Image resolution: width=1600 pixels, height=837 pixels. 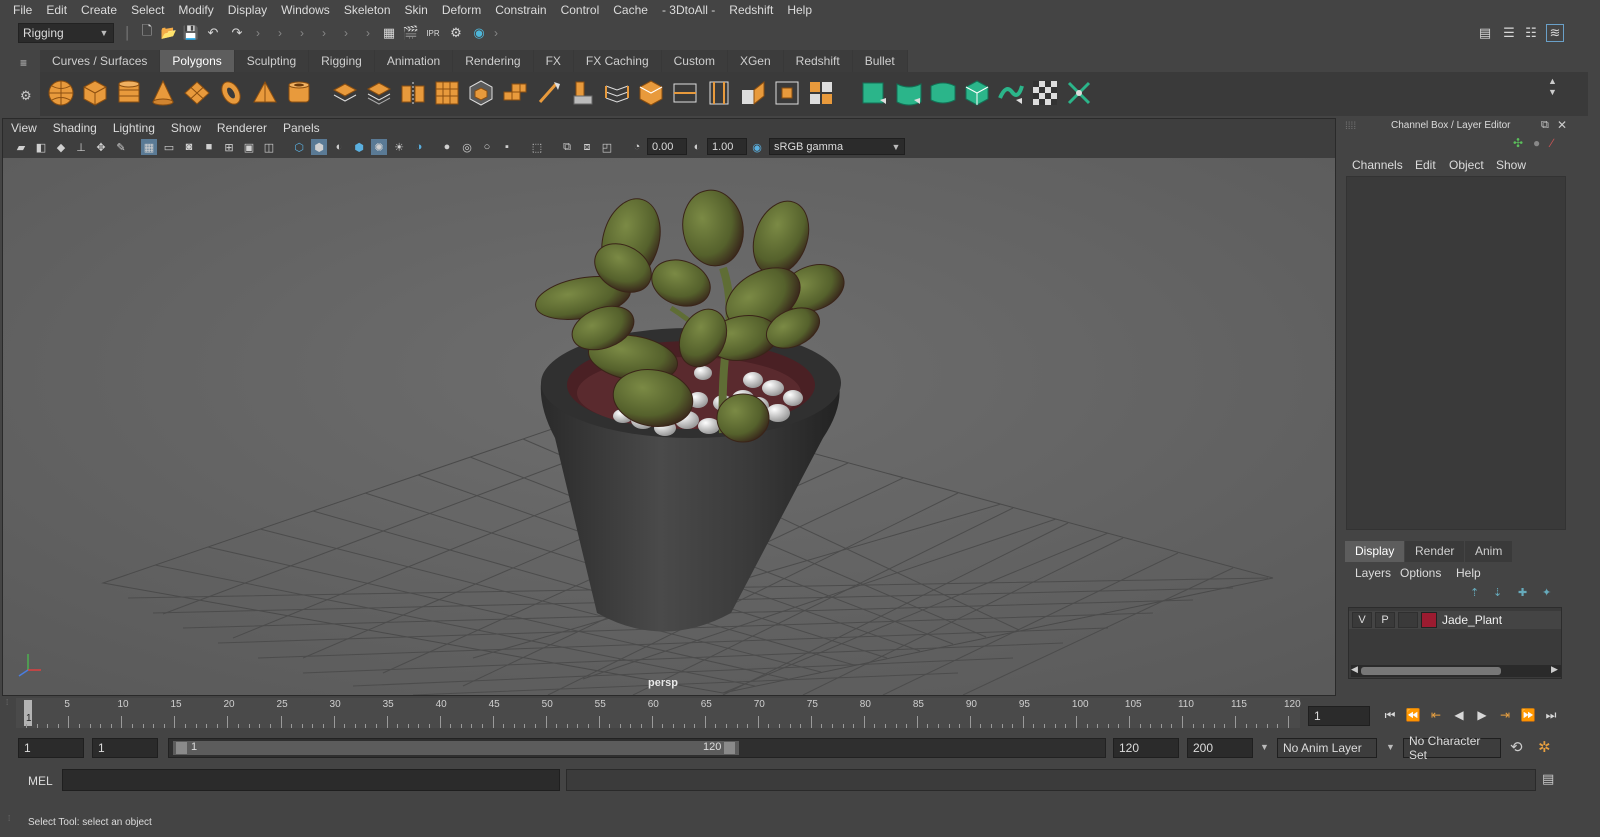 I want to click on undo-icon: ↶, so click(x=213, y=33).